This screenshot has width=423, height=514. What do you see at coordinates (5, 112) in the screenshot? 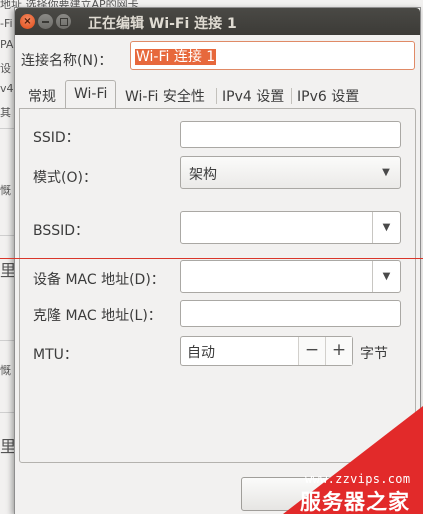
I see `background-text: 其` at bounding box center [5, 112].